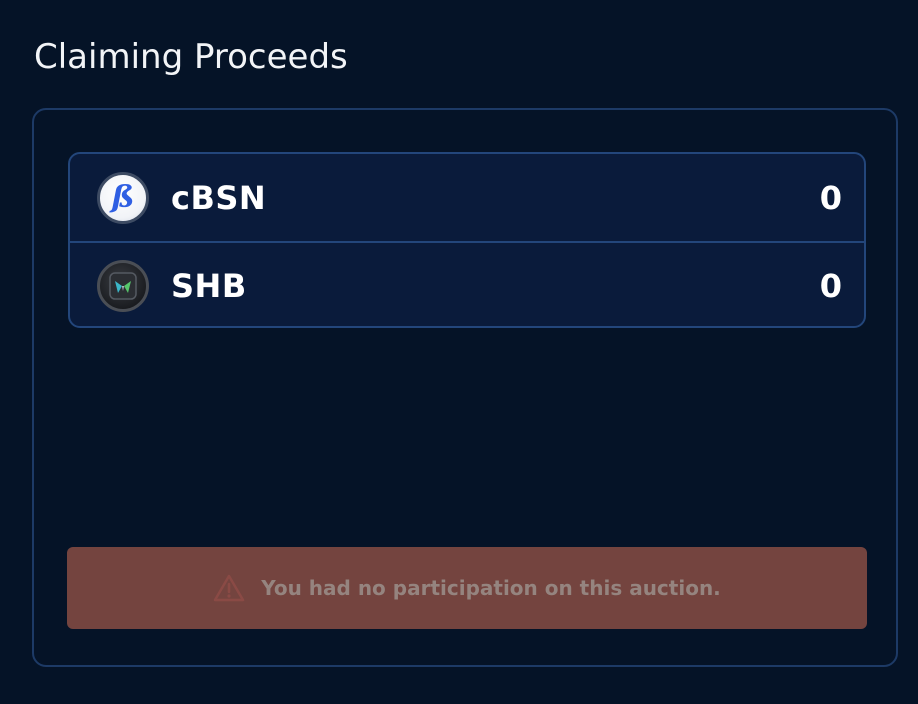  Describe the element at coordinates (209, 285) in the screenshot. I see `token-symbol: SHB` at that location.